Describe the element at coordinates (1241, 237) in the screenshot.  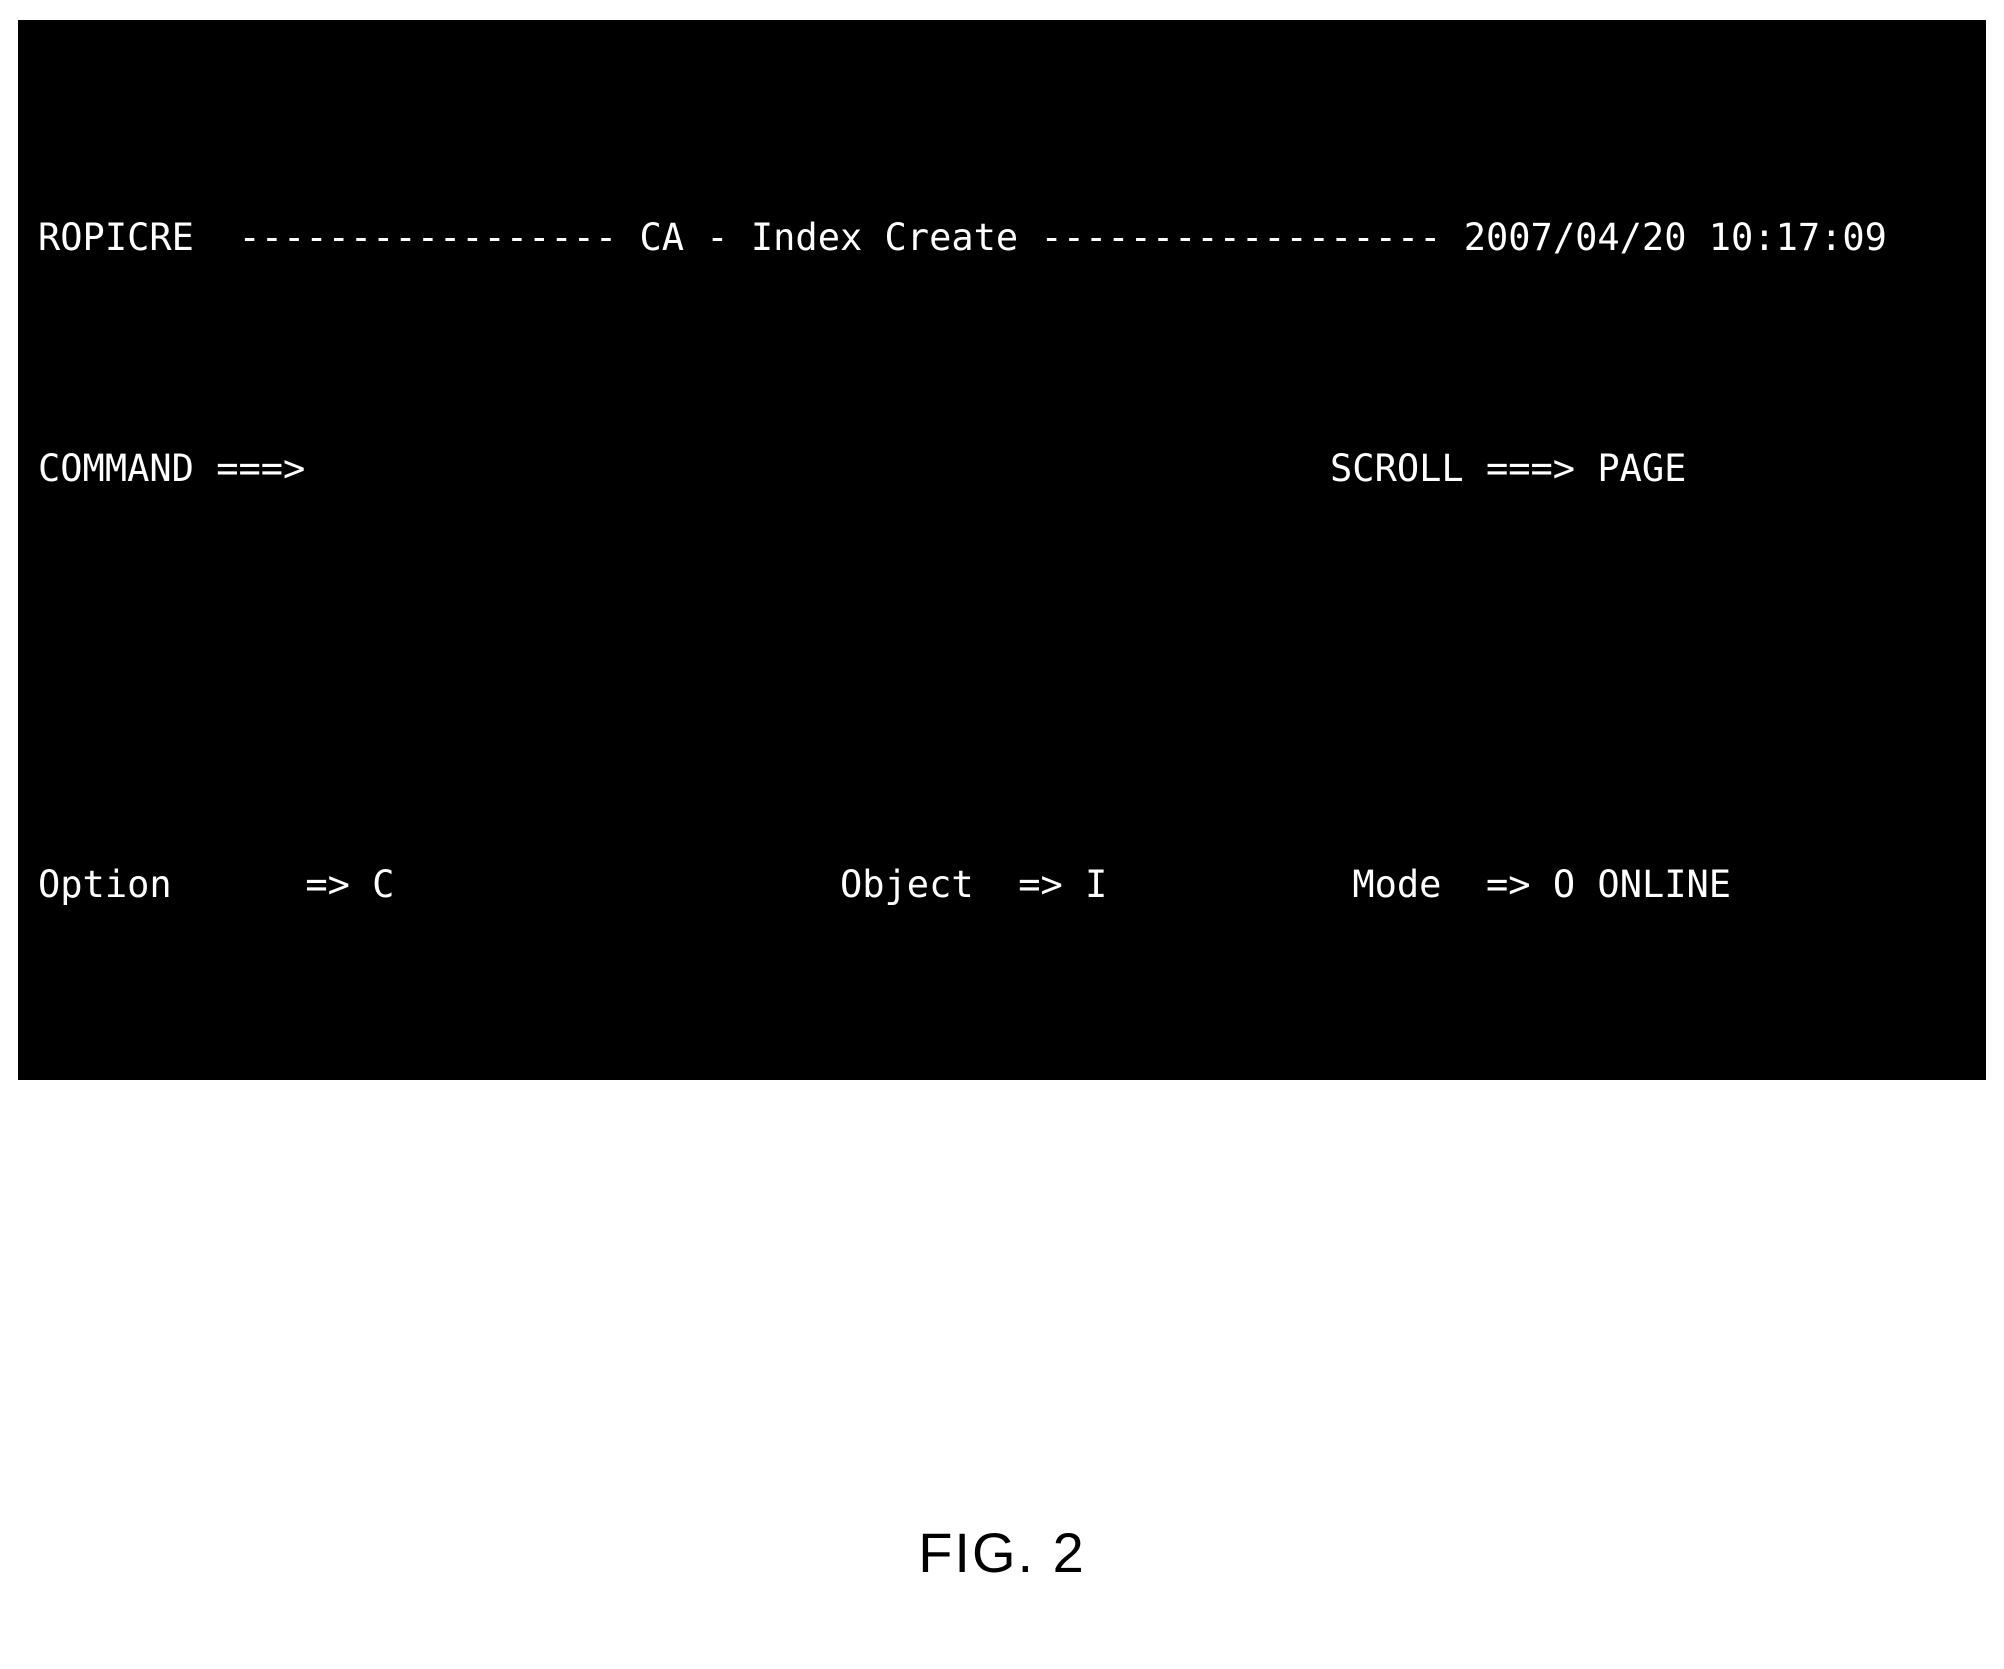
I see `header-dashes-right: ------------------` at that location.